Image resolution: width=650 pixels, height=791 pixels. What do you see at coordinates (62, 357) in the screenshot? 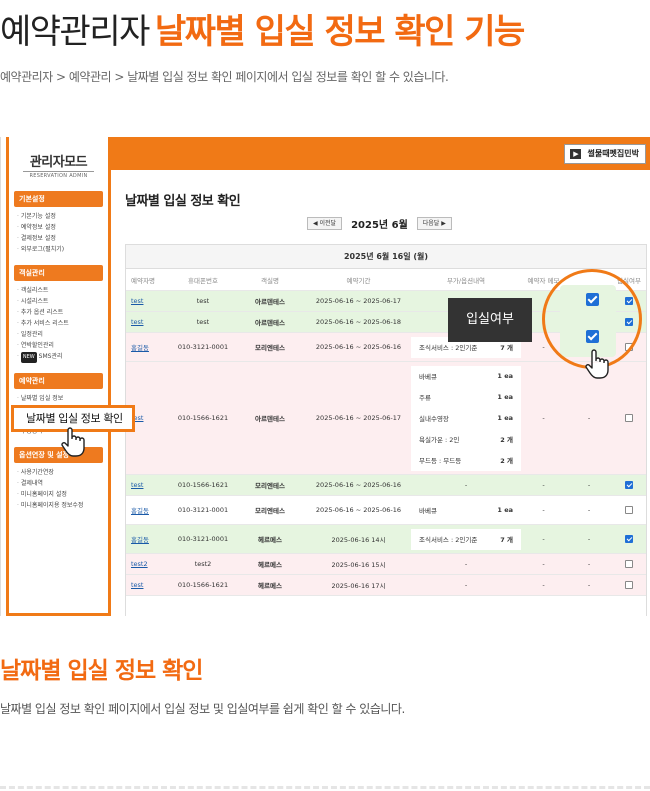
I see `sidebar-item: NEWSMS관리` at bounding box center [62, 357].